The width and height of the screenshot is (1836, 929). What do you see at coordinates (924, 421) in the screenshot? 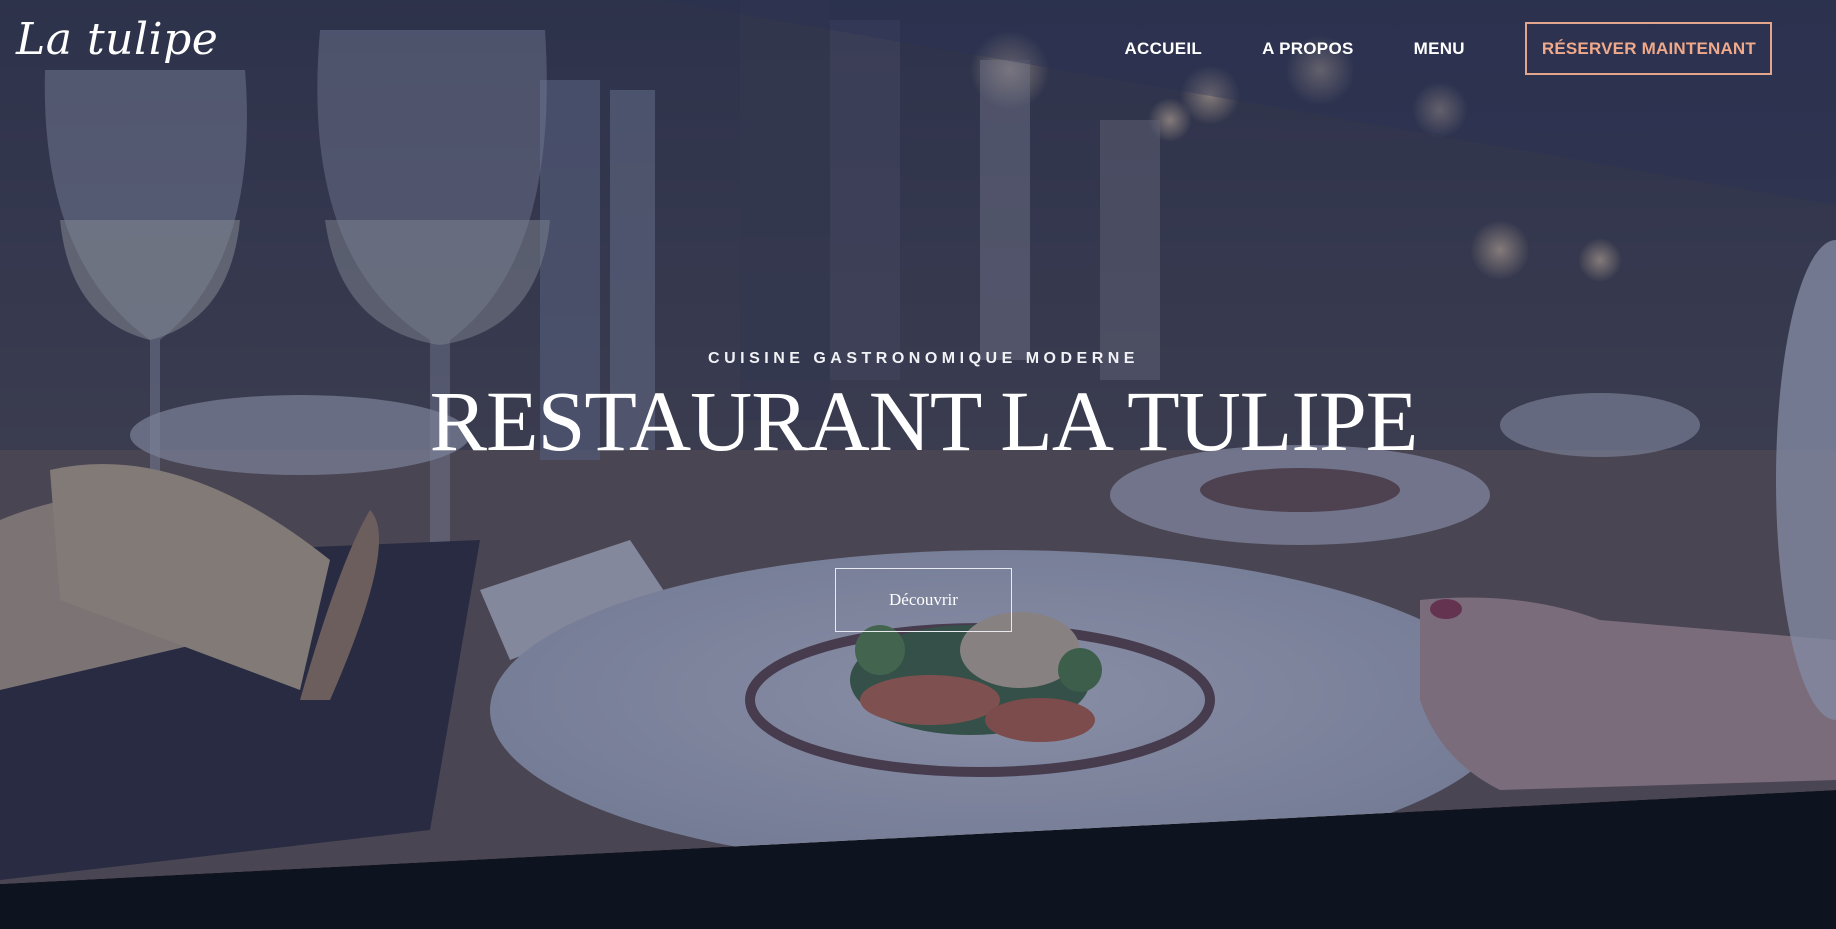
I see `hero-title: RESTAURANT LA TULIPE` at bounding box center [924, 421].